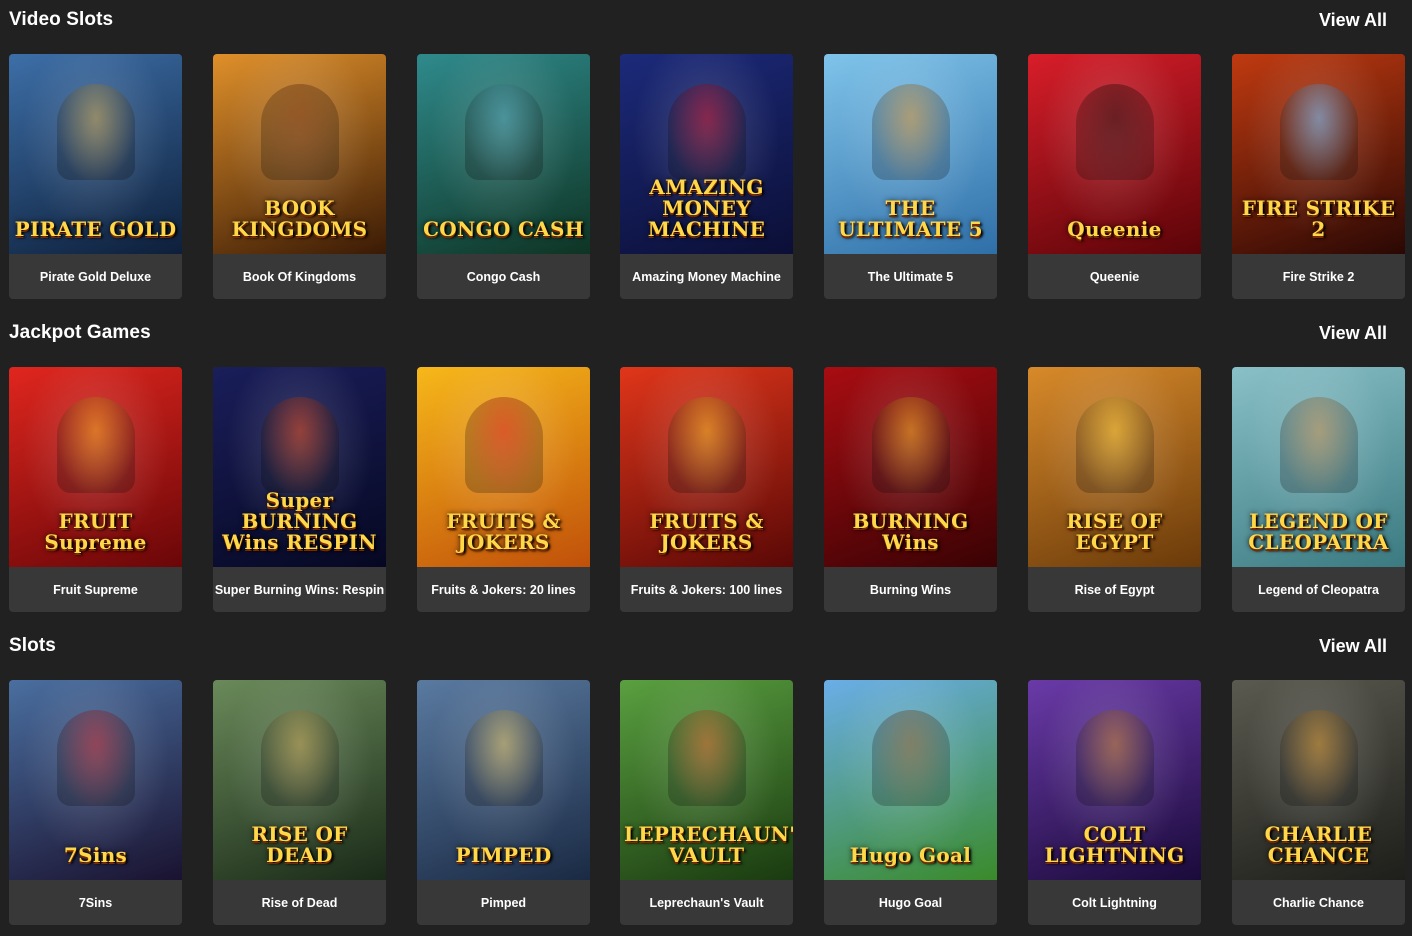  I want to click on game-card: 7Sins 7Sins, so click(95, 802).